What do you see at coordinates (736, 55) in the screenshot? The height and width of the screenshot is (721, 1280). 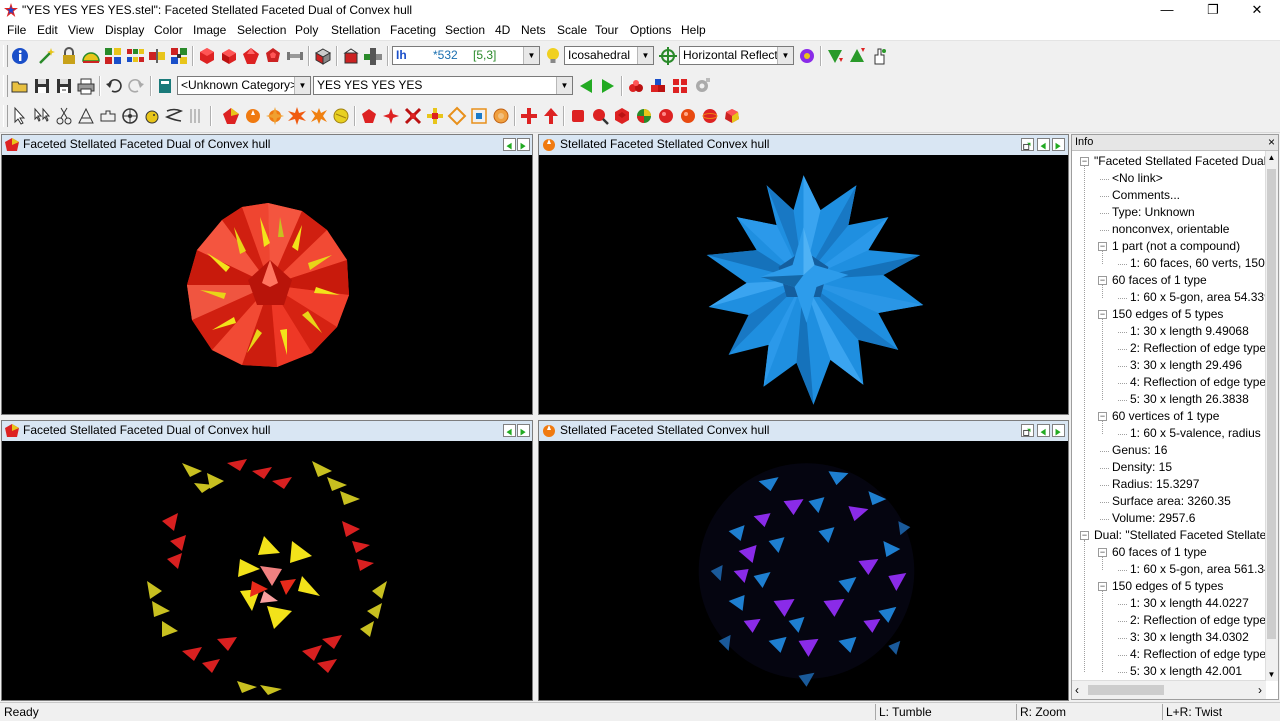 I see `reflection-select: Horizontal Reflection ▼` at bounding box center [736, 55].